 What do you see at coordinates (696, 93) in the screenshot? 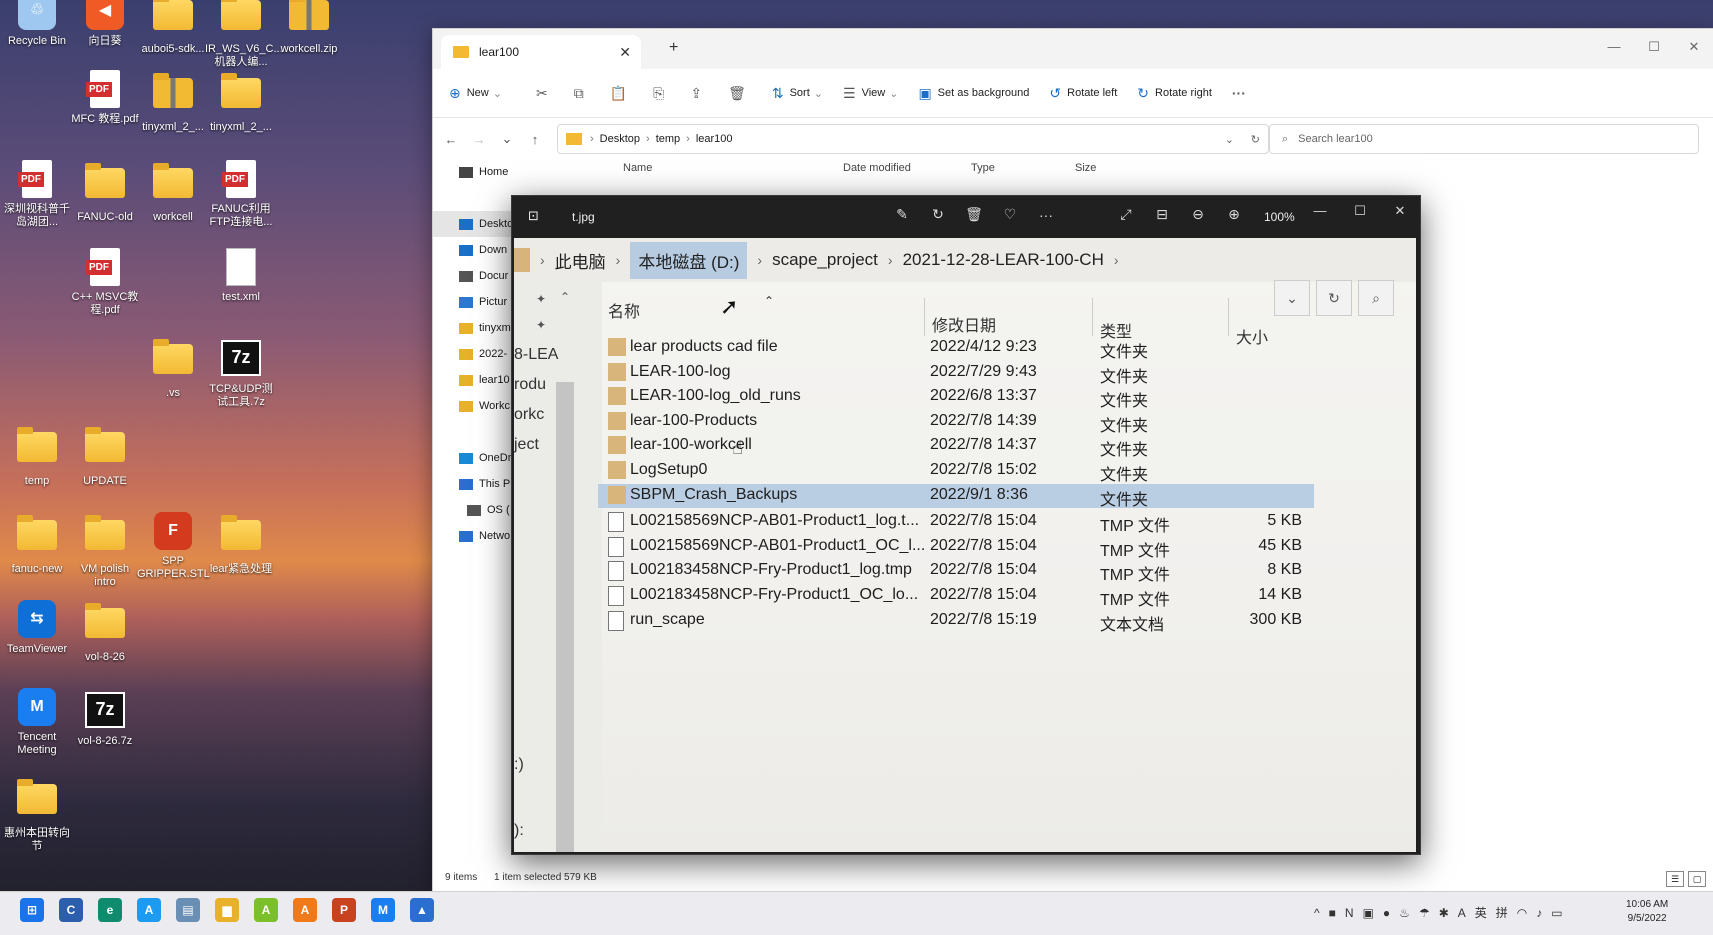
I see `share-icon: ⇪` at bounding box center [696, 93].